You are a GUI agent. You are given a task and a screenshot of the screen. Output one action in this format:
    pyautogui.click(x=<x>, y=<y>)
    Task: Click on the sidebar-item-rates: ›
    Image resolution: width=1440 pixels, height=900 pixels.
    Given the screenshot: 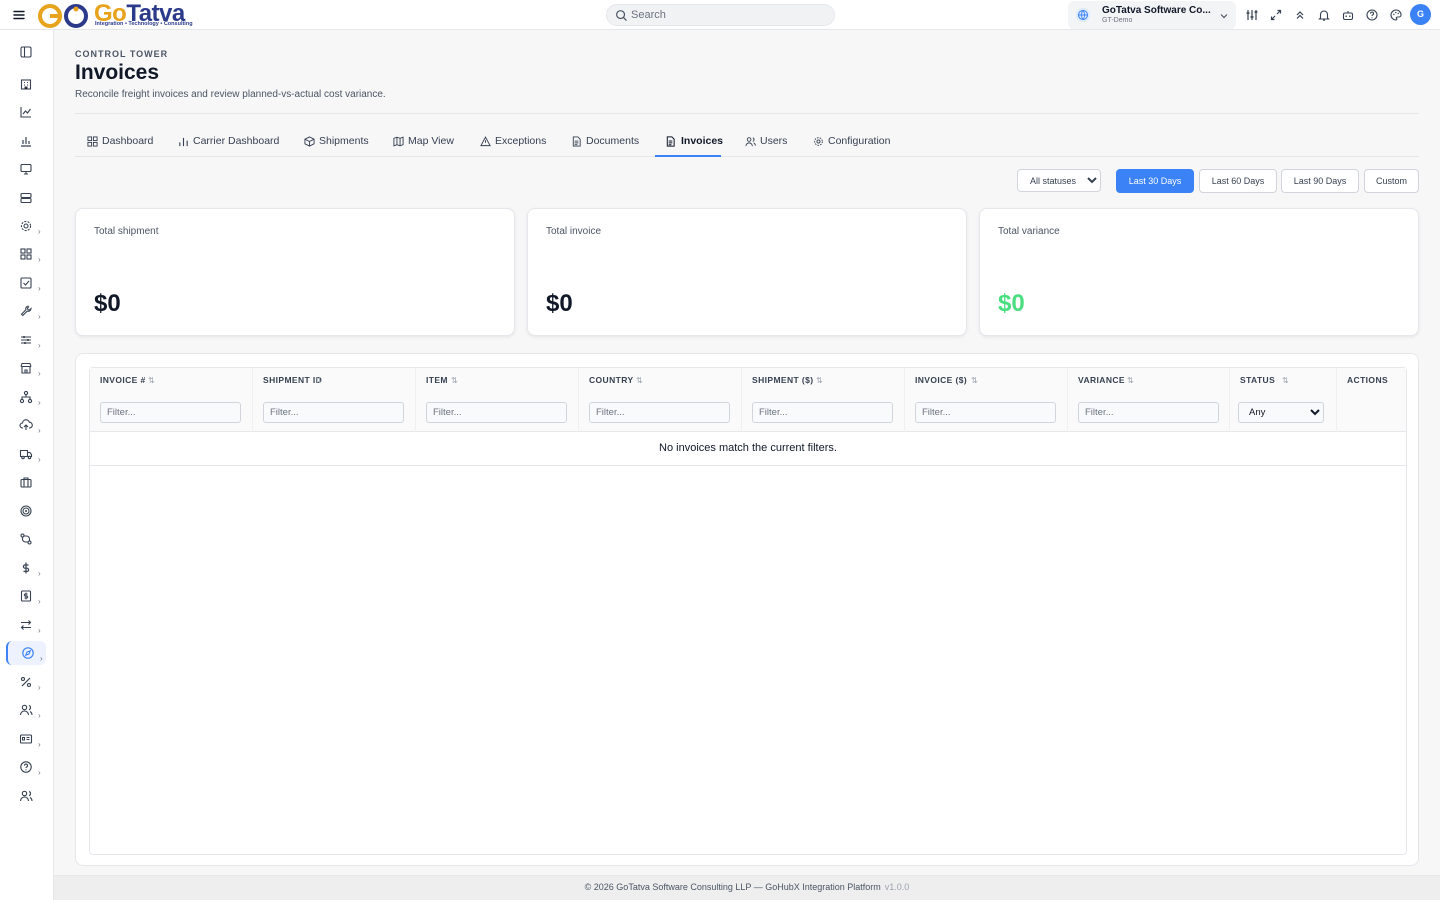 What is the action you would take?
    pyautogui.click(x=26, y=682)
    